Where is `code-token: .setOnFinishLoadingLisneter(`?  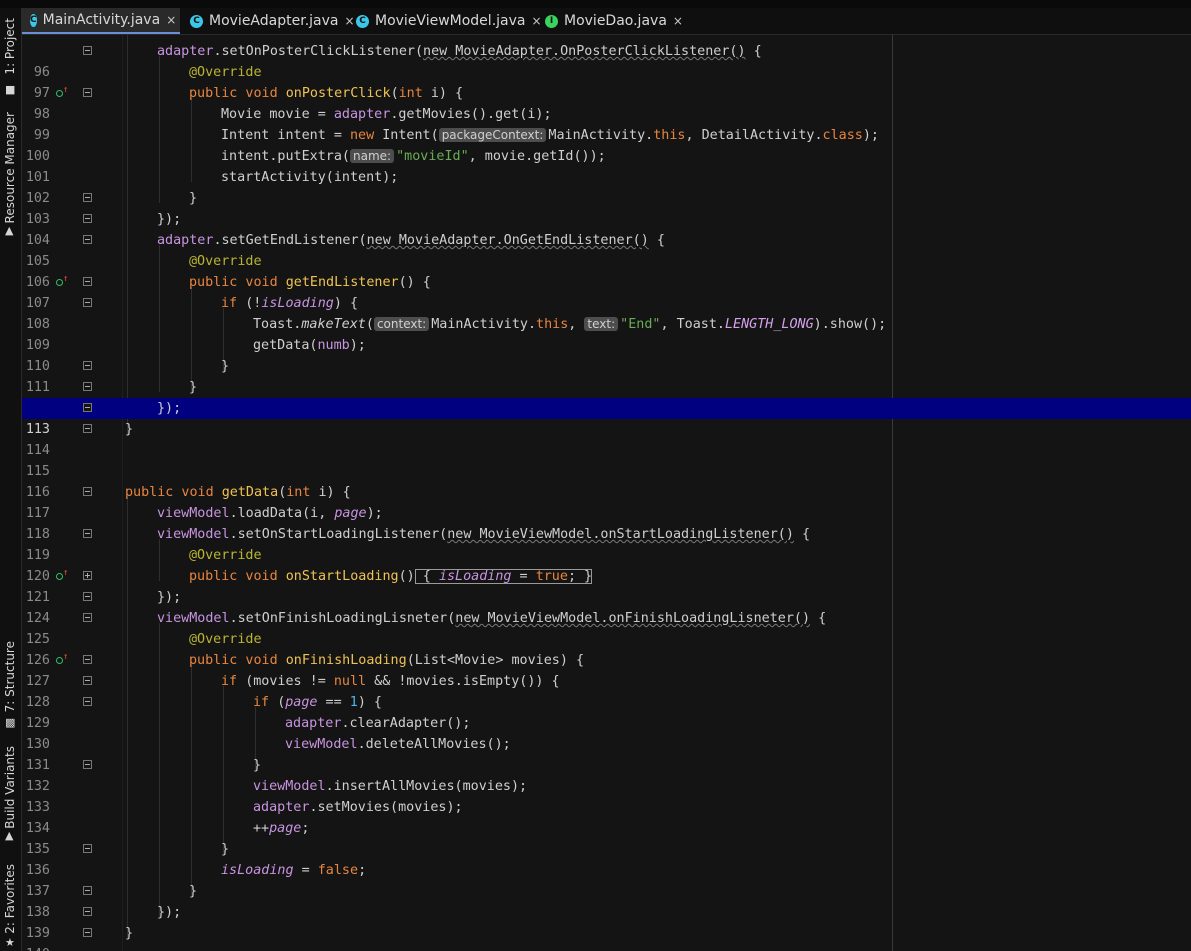 code-token: .setOnFinishLoadingLisneter( is located at coordinates (342, 618).